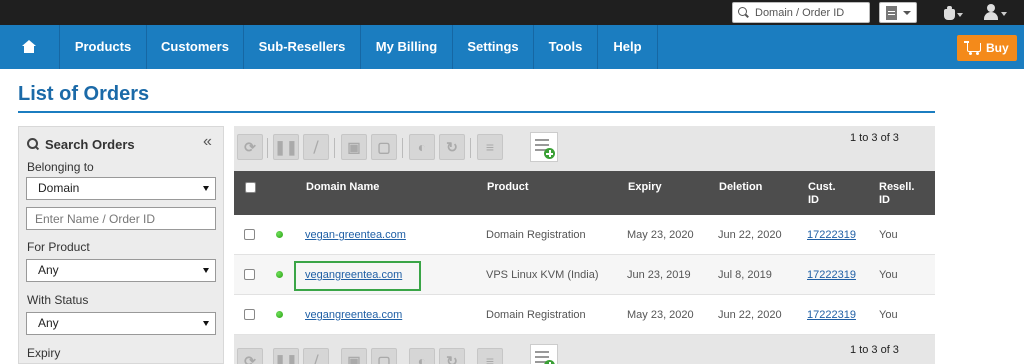  I want to click on expiry-label: Expiry, so click(44, 353).